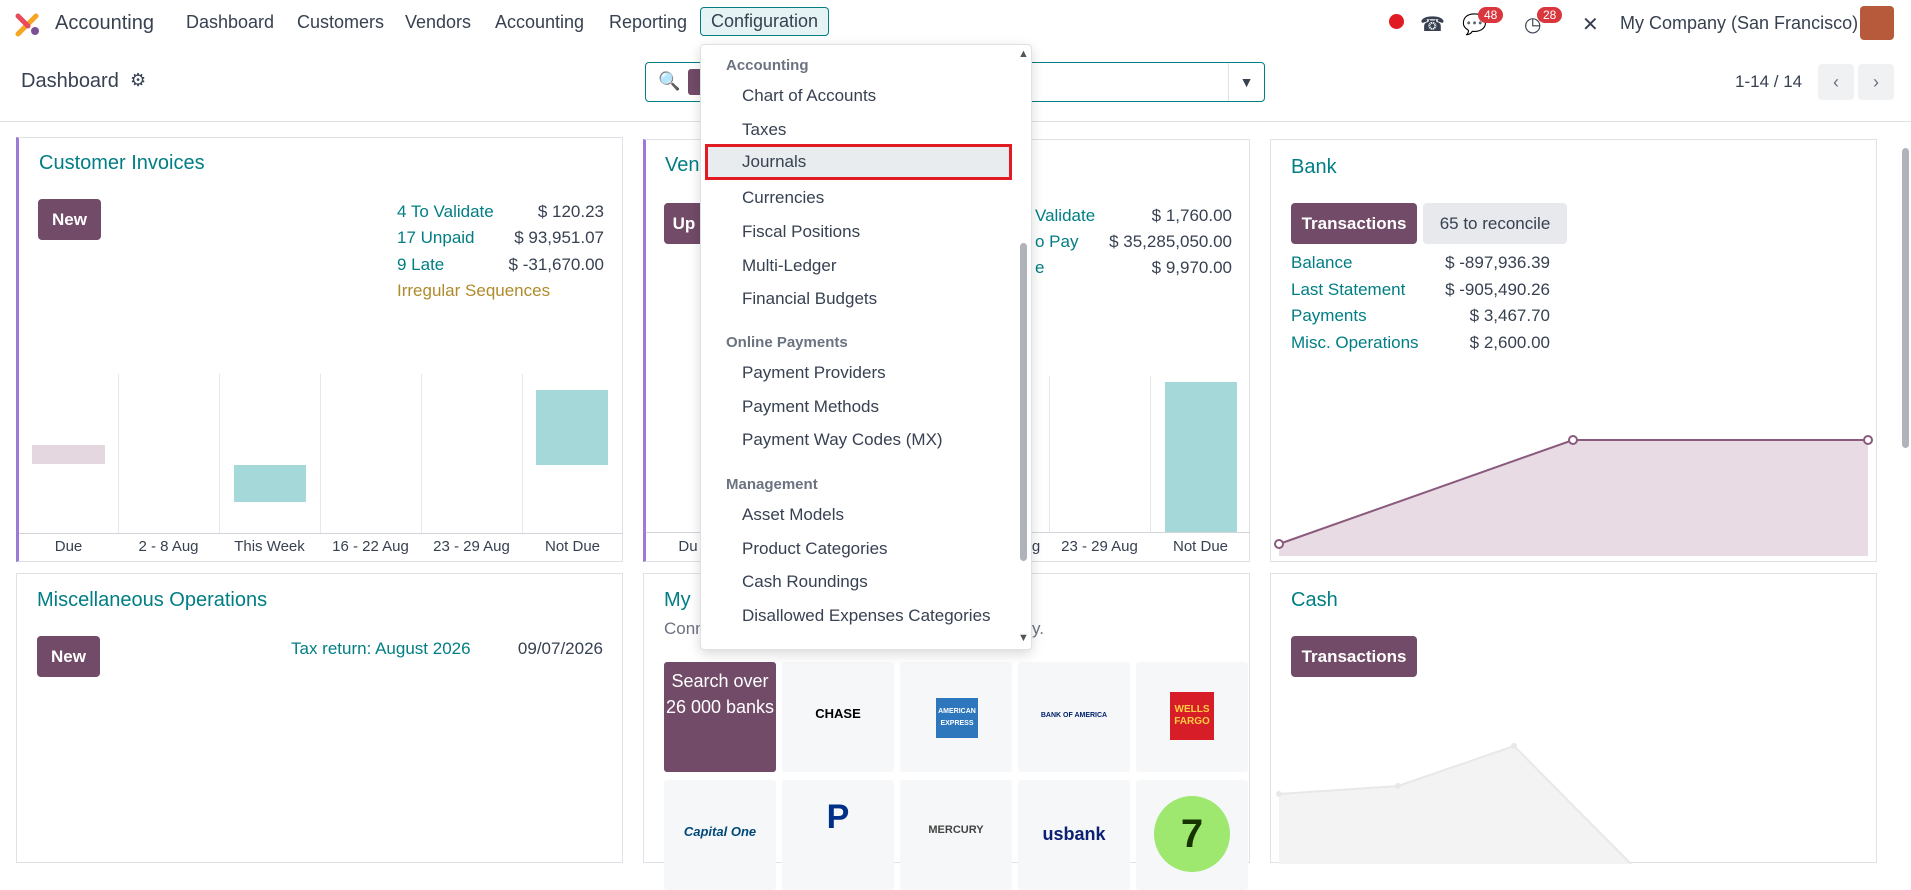 The width and height of the screenshot is (1911, 890). Describe the element at coordinates (720, 717) in the screenshot. I see `search-banks-tile: Search over 26 000 banks` at that location.